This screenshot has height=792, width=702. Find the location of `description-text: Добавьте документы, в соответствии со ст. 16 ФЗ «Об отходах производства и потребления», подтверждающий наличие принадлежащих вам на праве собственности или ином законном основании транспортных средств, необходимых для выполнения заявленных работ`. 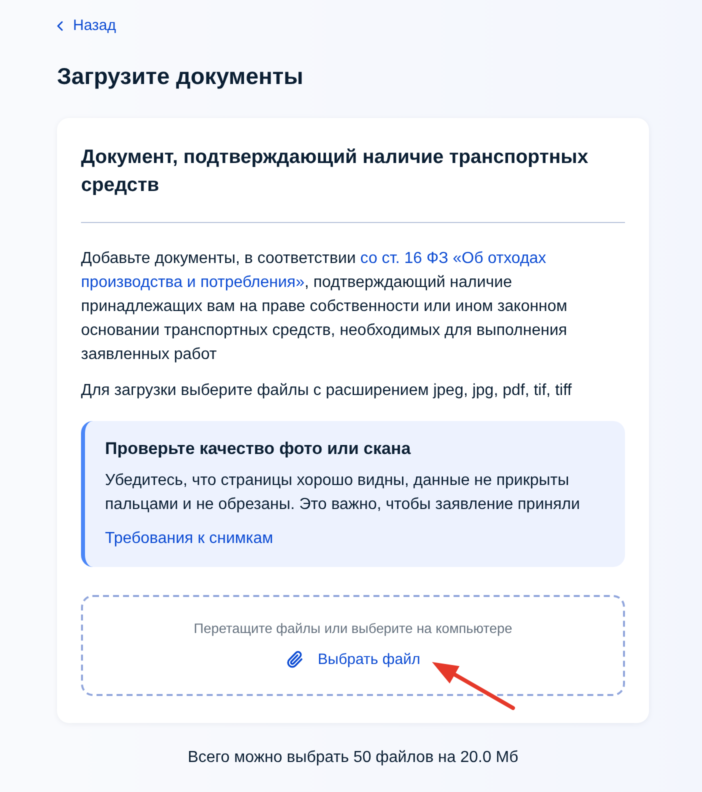

description-text: Добавьте документы, в соответствии со ст. 16 ФЗ «Об отходах производства и потребления», подтверждающий наличие принадлежащих вам на праве собственности или ином законном основании транспортных средств, необходимых для выполнения заявленных работ is located at coordinates (324, 307).